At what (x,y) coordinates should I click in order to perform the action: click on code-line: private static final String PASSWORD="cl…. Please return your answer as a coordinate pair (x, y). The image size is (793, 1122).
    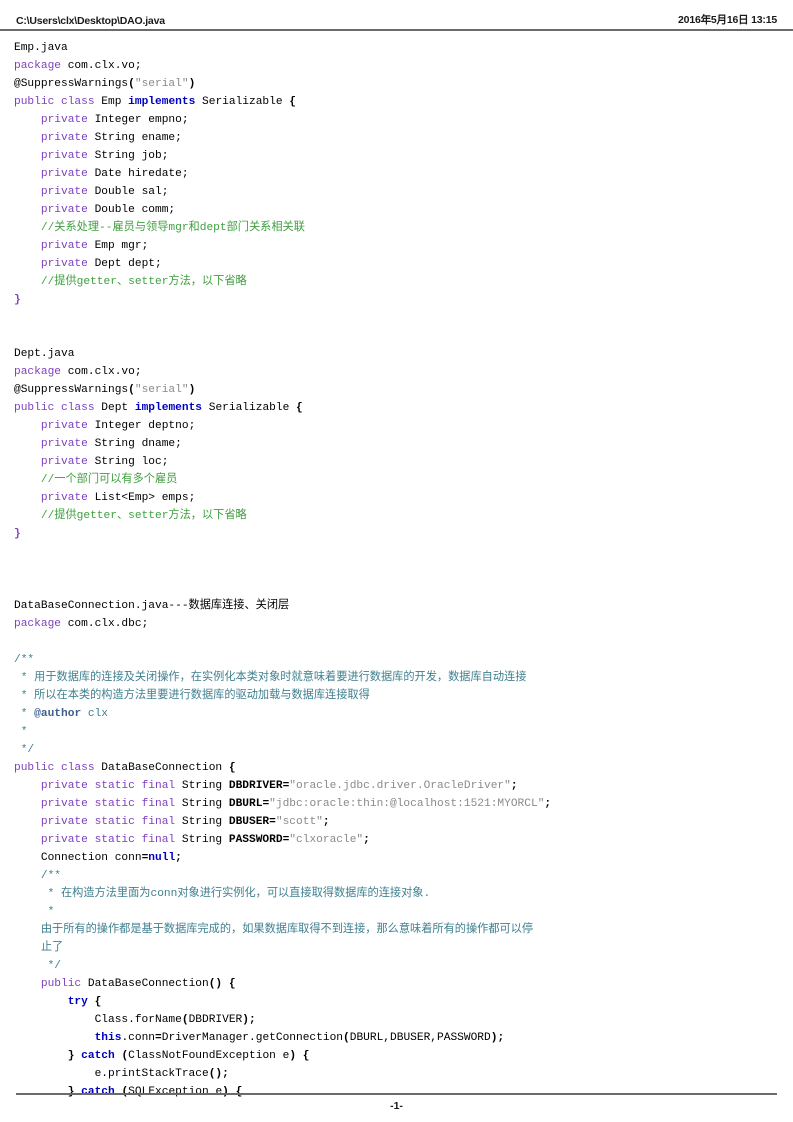
    Looking at the image, I should click on (396, 840).